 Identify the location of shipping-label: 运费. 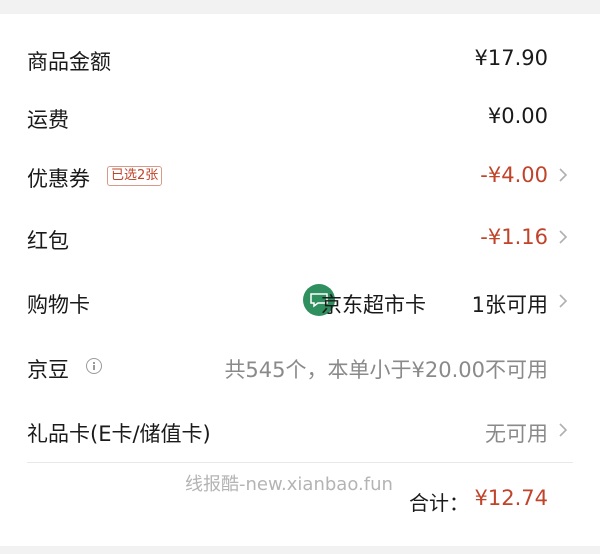
(48, 120).